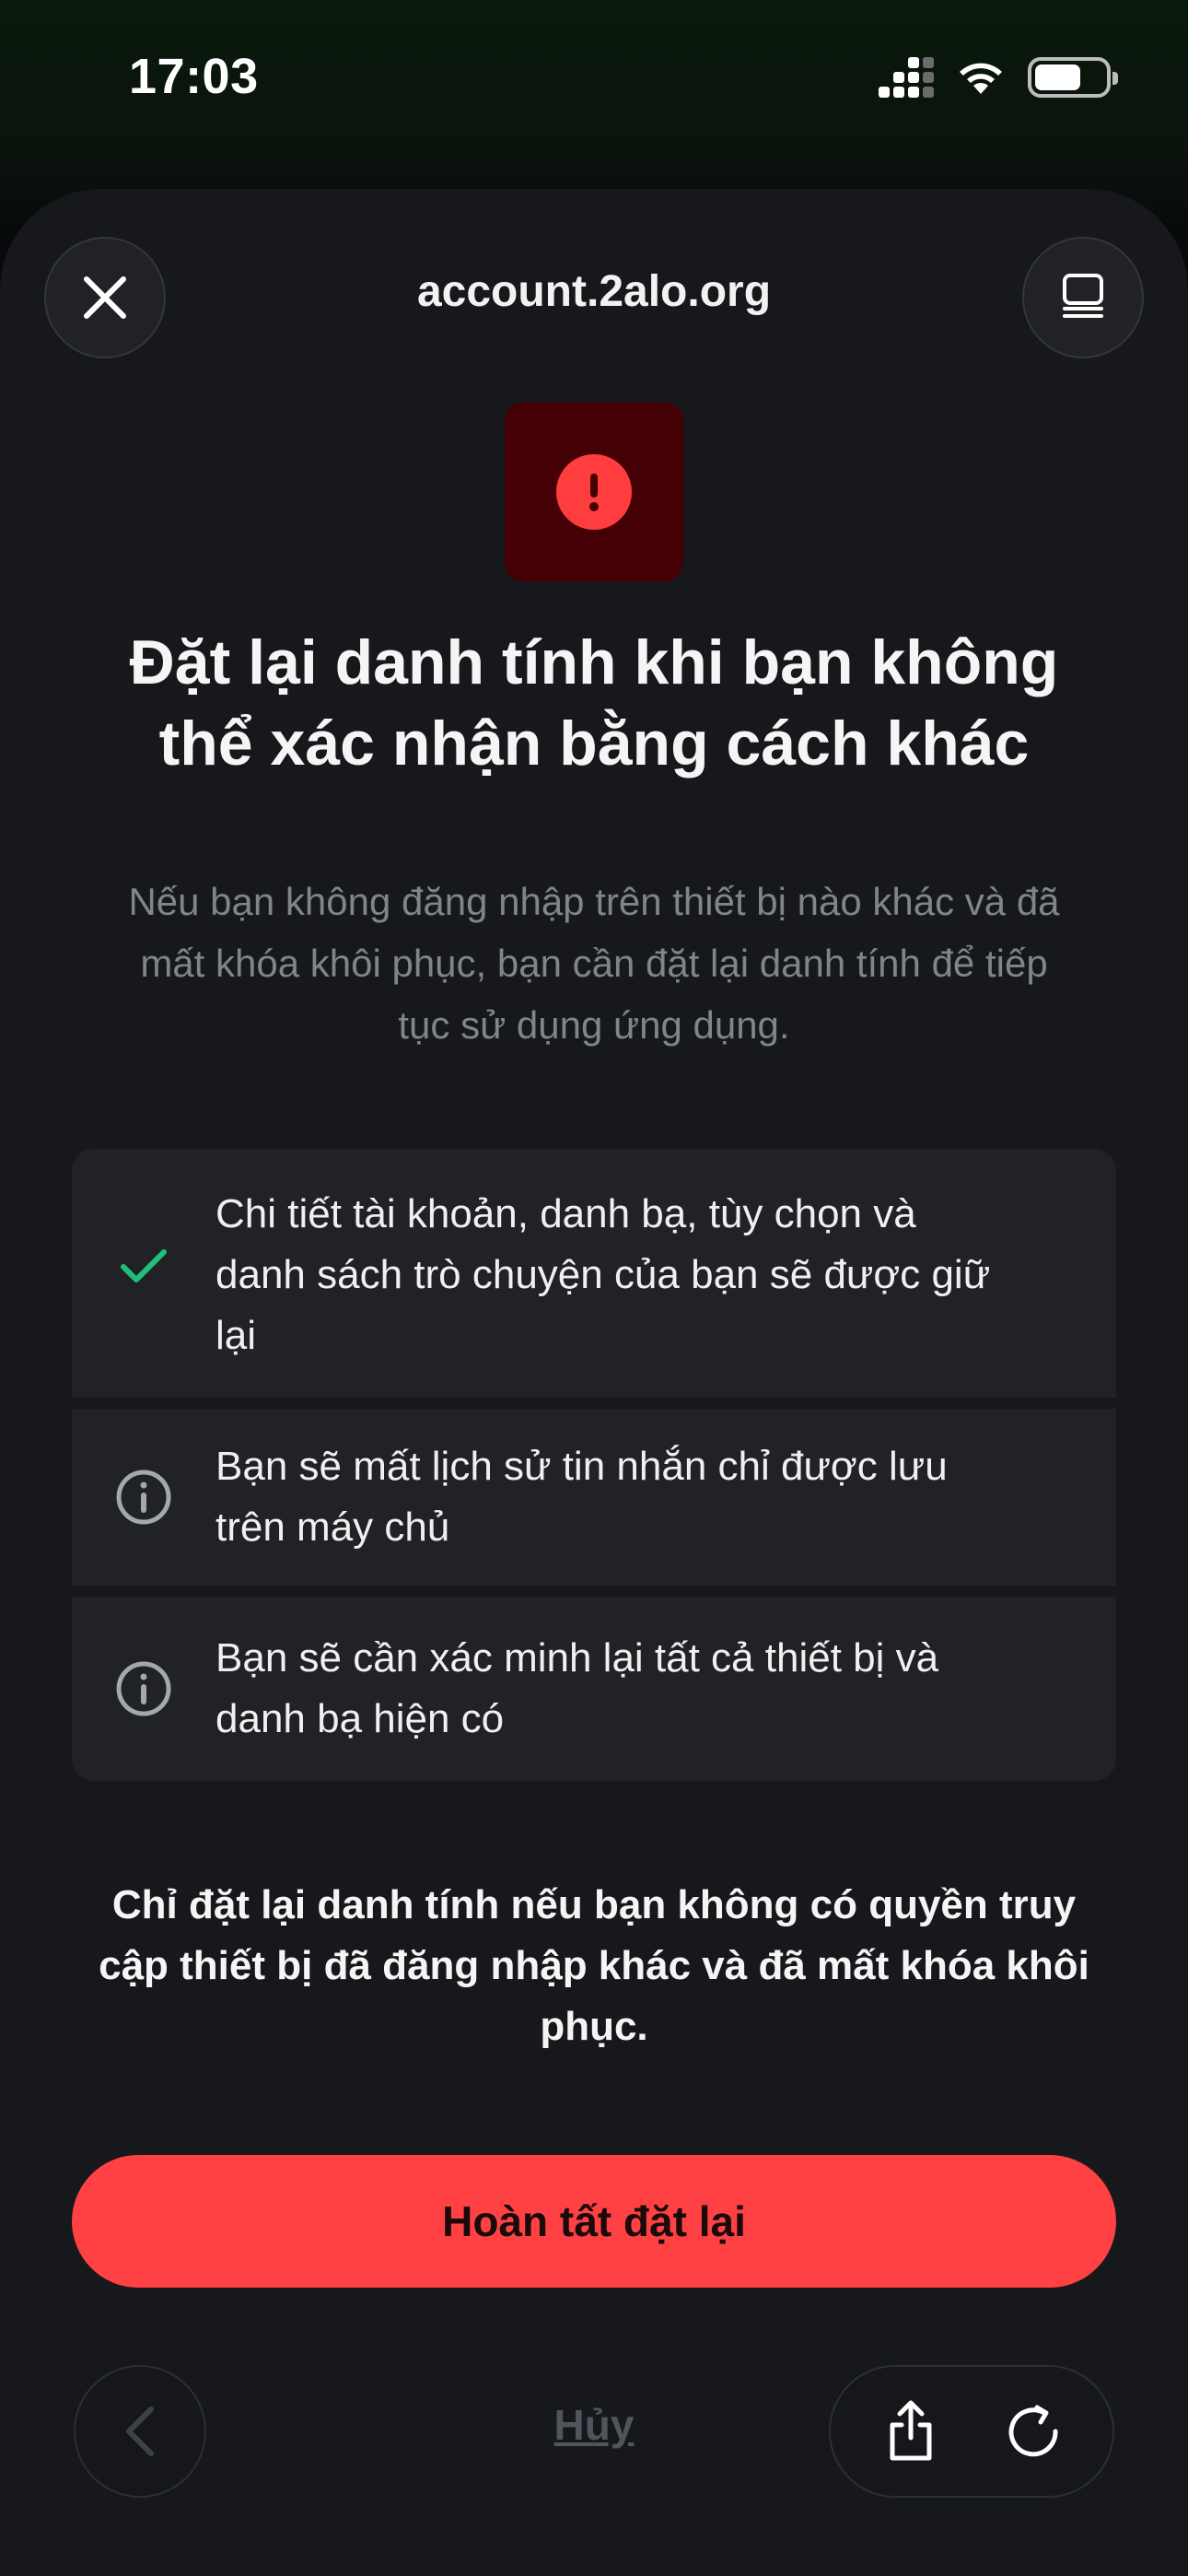 This screenshot has height=2576, width=1188. I want to click on page-domain: account.2alo.org, so click(594, 291).